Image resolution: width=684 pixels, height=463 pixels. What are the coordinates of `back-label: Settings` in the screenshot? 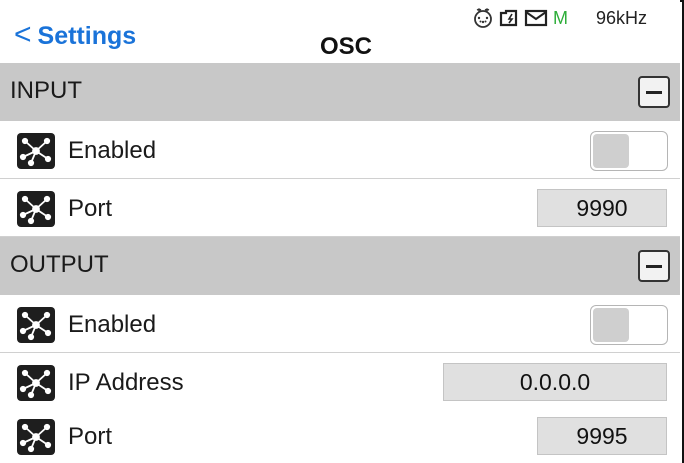 It's located at (87, 36).